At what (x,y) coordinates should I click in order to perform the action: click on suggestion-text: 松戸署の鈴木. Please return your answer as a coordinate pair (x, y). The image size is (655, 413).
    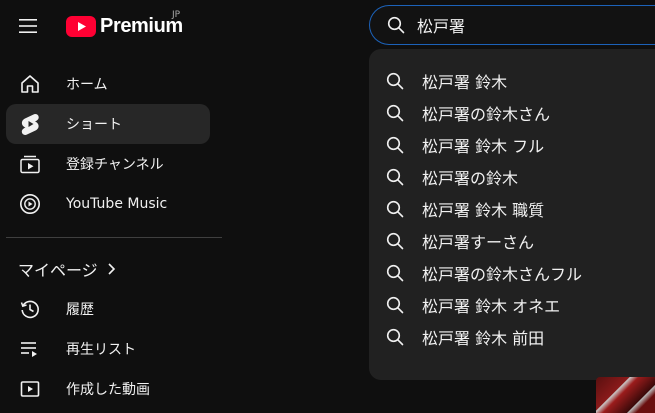
    Looking at the image, I should click on (470, 178).